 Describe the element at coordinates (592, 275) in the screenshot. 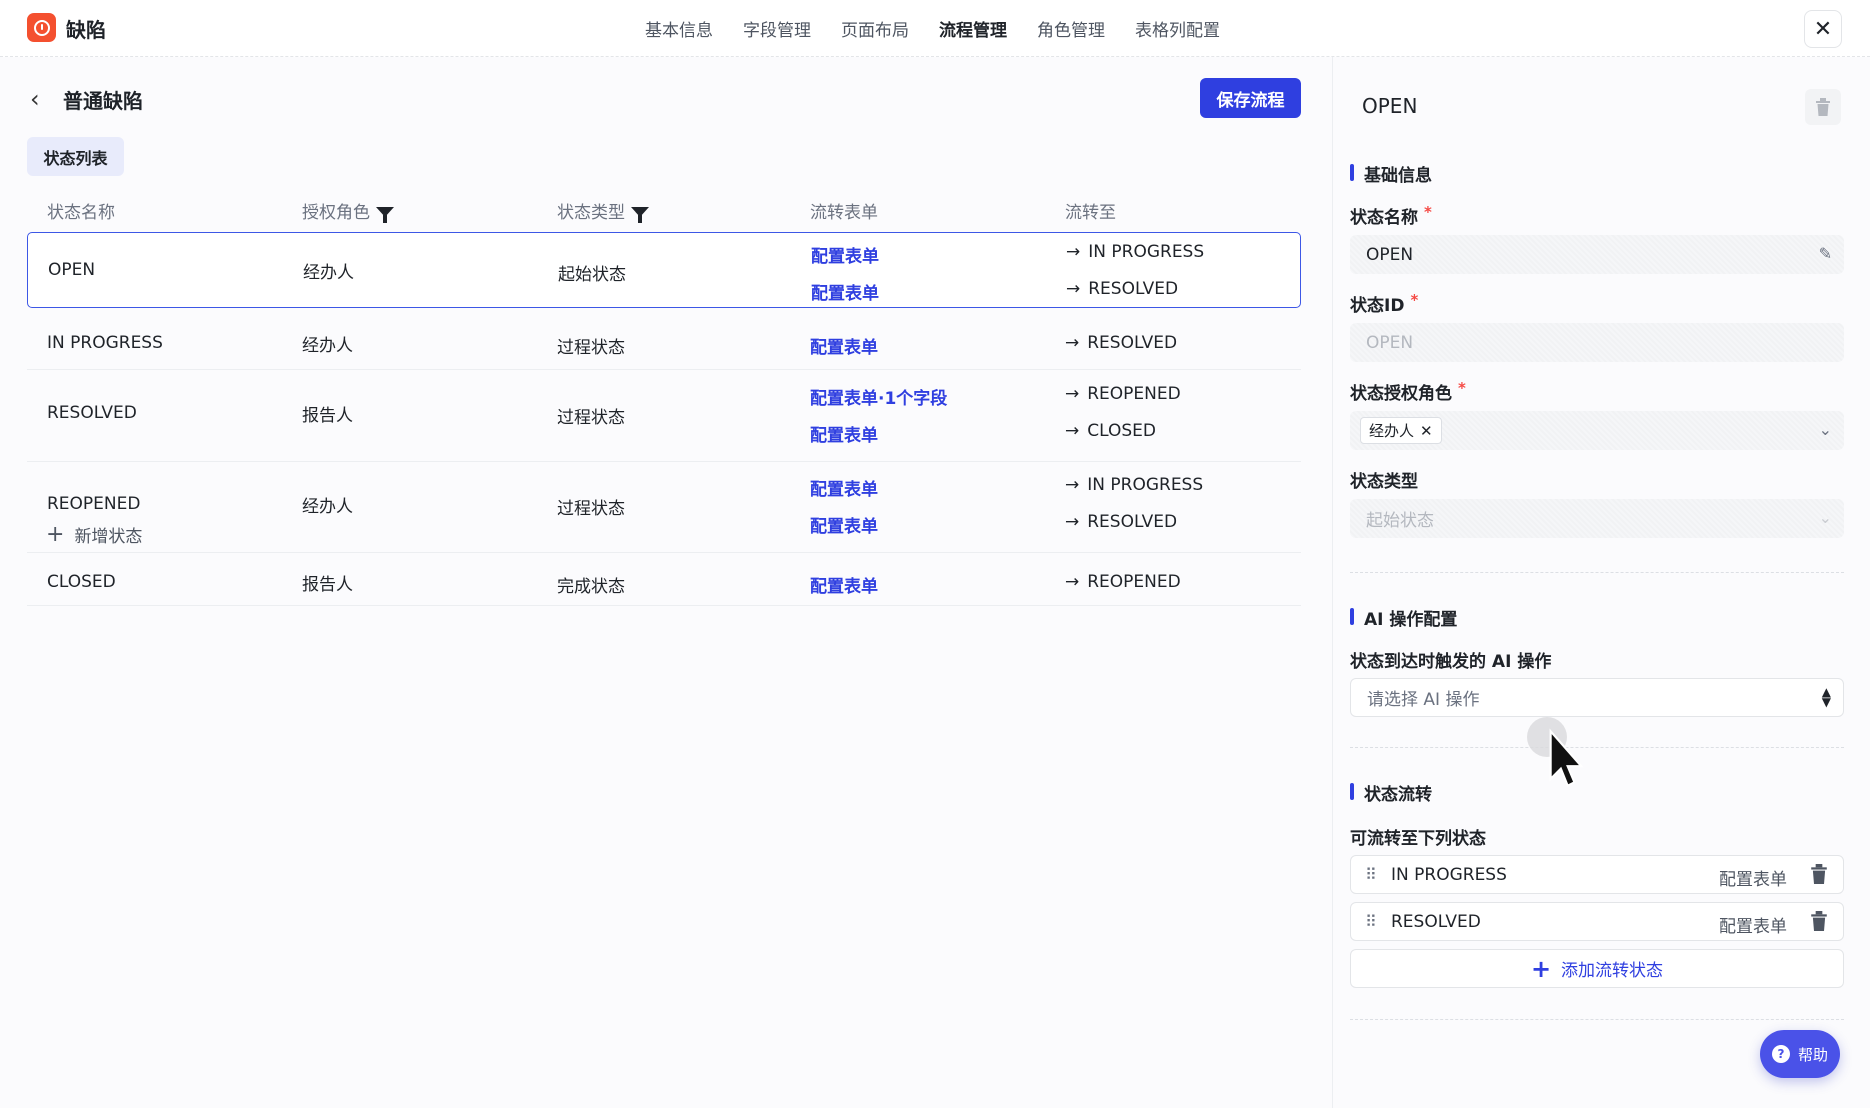

I see `state-type: 起始状态` at that location.